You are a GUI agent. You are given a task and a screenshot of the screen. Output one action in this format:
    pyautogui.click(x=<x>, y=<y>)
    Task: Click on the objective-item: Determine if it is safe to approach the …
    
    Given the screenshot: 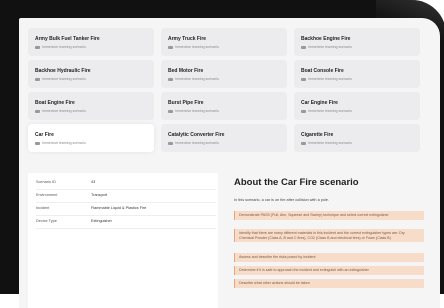 What is the action you would take?
    pyautogui.click(x=329, y=270)
    